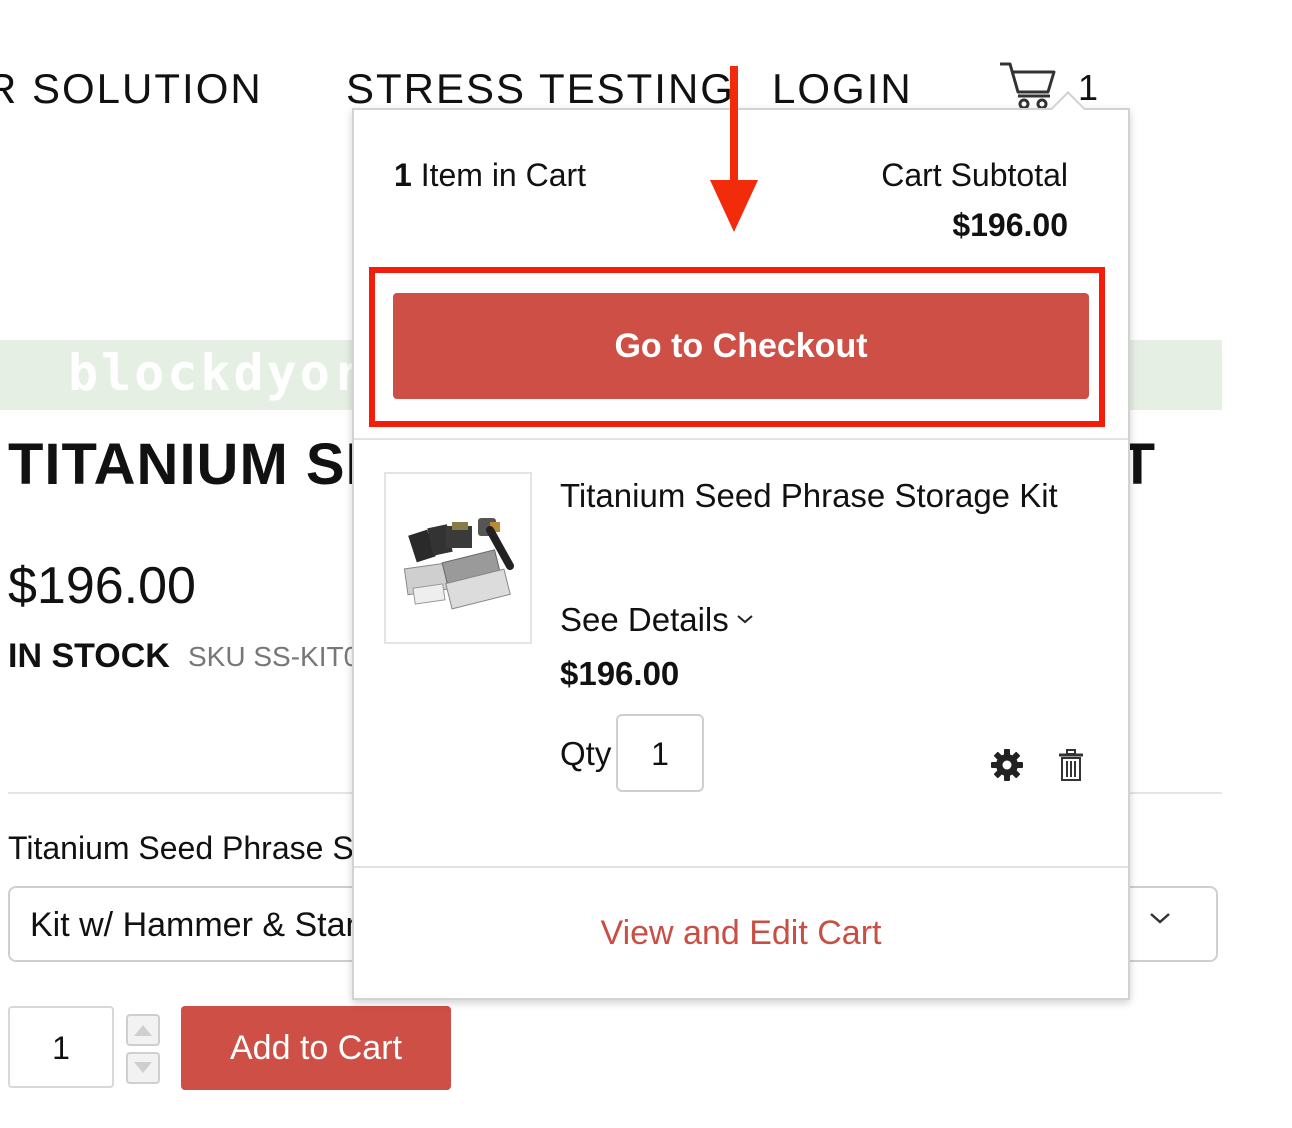 Image resolution: width=1292 pixels, height=1128 pixels. What do you see at coordinates (1007, 767) in the screenshot?
I see `gear-icon` at bounding box center [1007, 767].